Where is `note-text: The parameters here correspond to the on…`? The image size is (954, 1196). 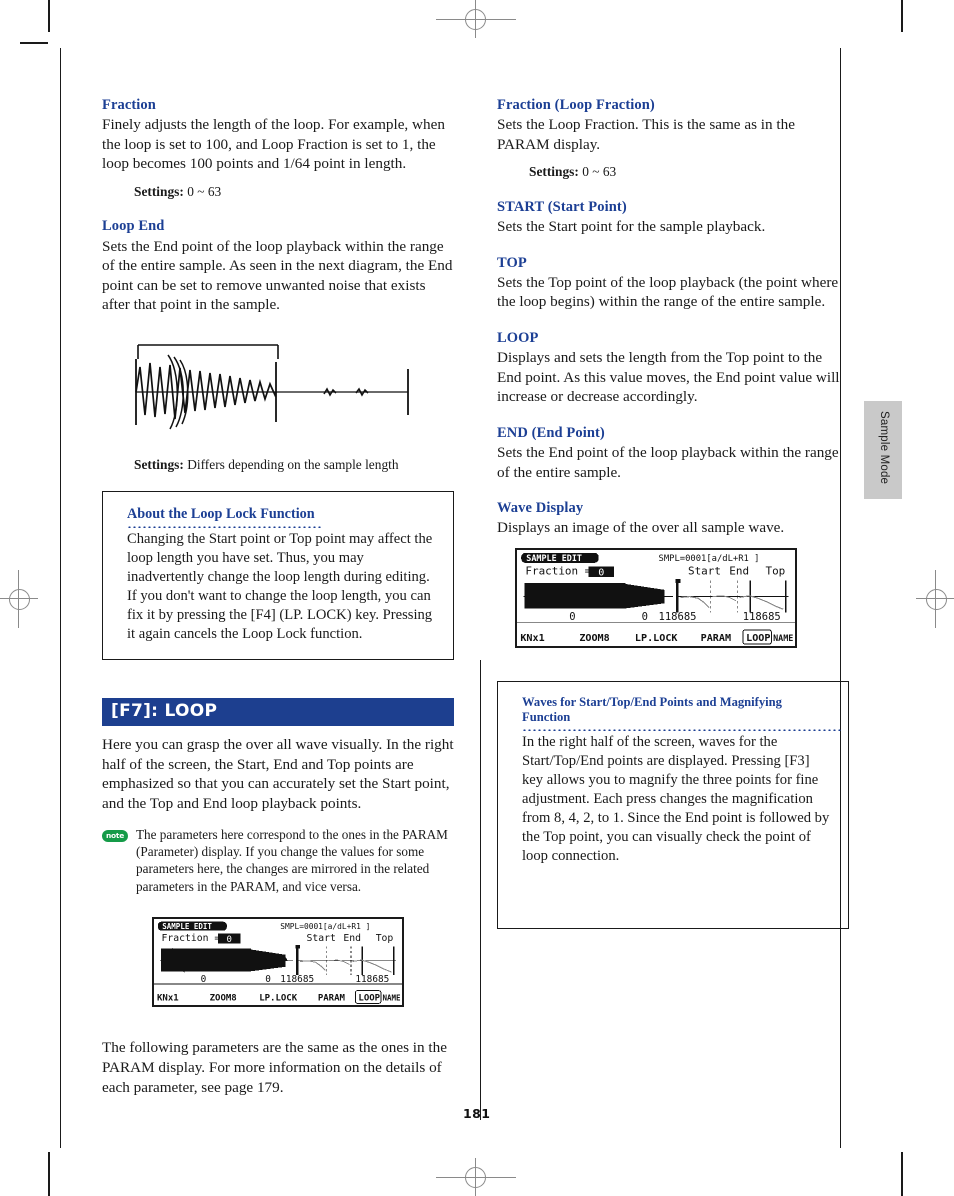 note-text: The parameters here correspond to the on… is located at coordinates (292, 860).